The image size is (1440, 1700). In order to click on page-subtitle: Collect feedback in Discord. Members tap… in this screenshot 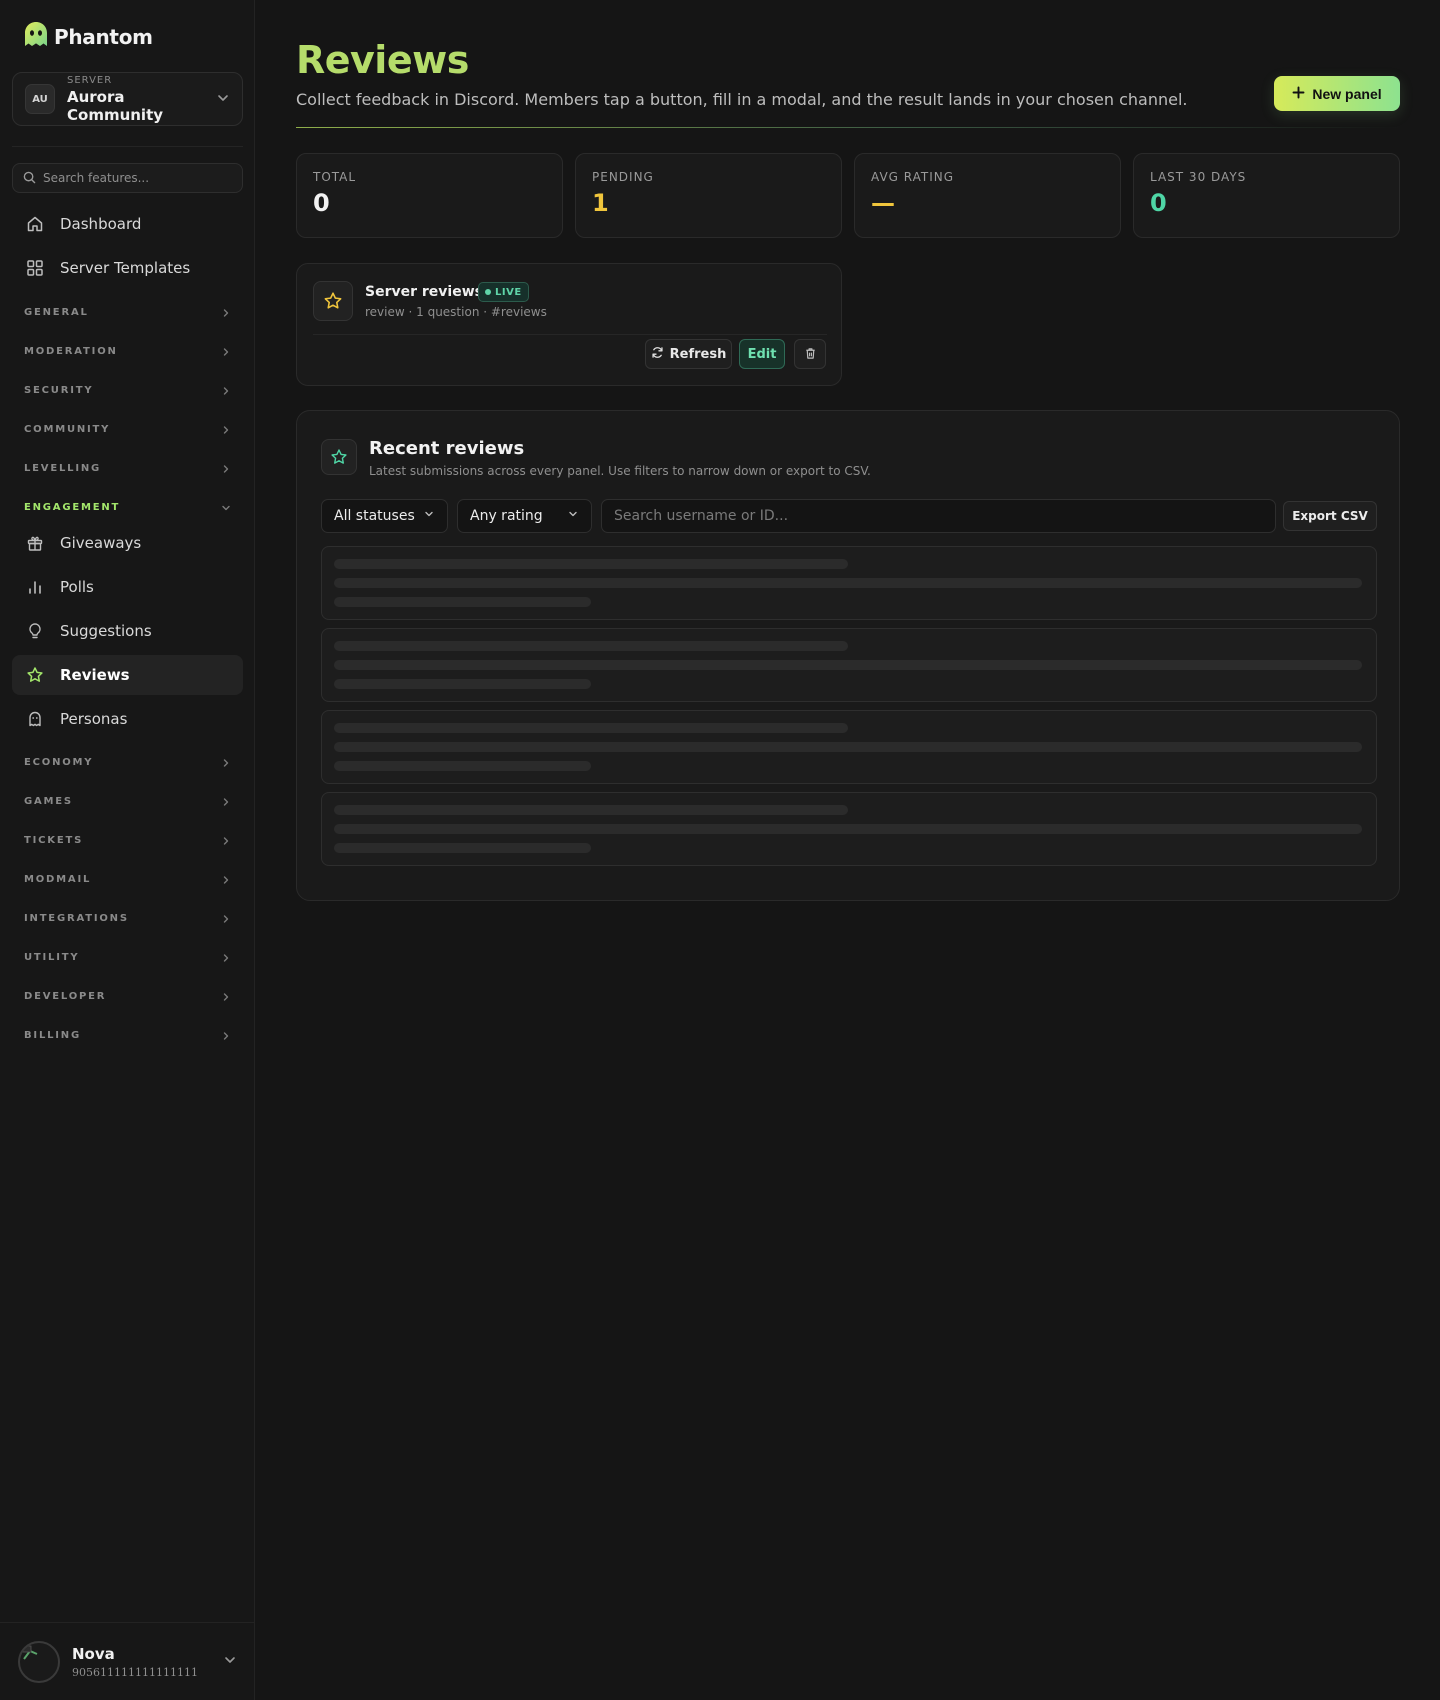, I will do `click(742, 99)`.